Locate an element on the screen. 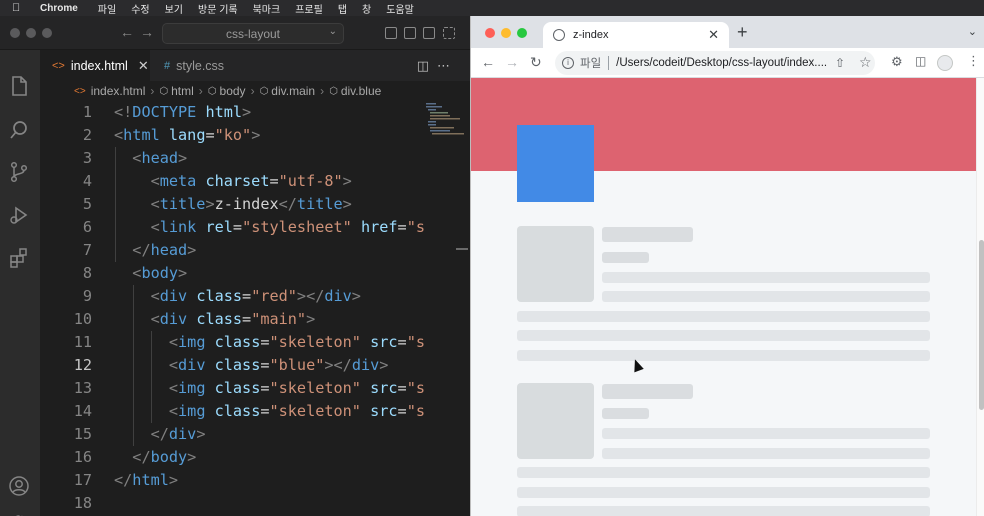  symbol-element-icon: ⬡ is located at coordinates (333, 91).